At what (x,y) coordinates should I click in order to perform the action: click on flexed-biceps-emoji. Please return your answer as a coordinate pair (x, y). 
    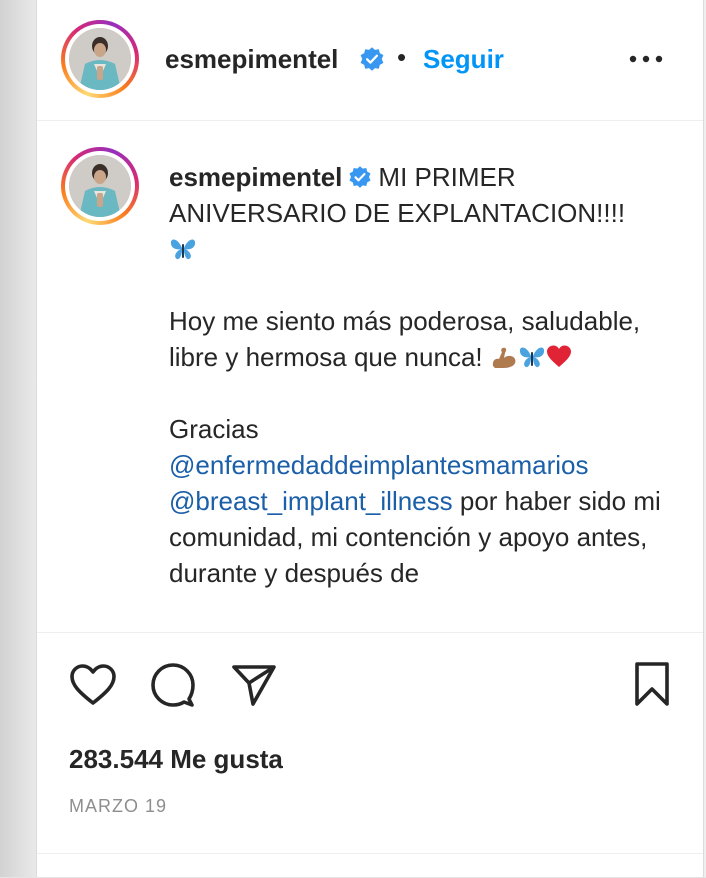
    Looking at the image, I should click on (504, 357).